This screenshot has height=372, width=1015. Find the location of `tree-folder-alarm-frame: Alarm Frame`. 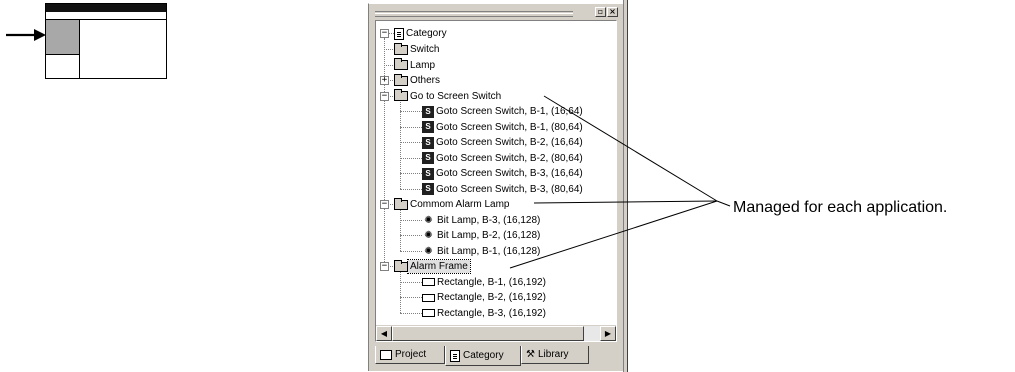

tree-folder-alarm-frame: Alarm Frame is located at coordinates (432, 266).